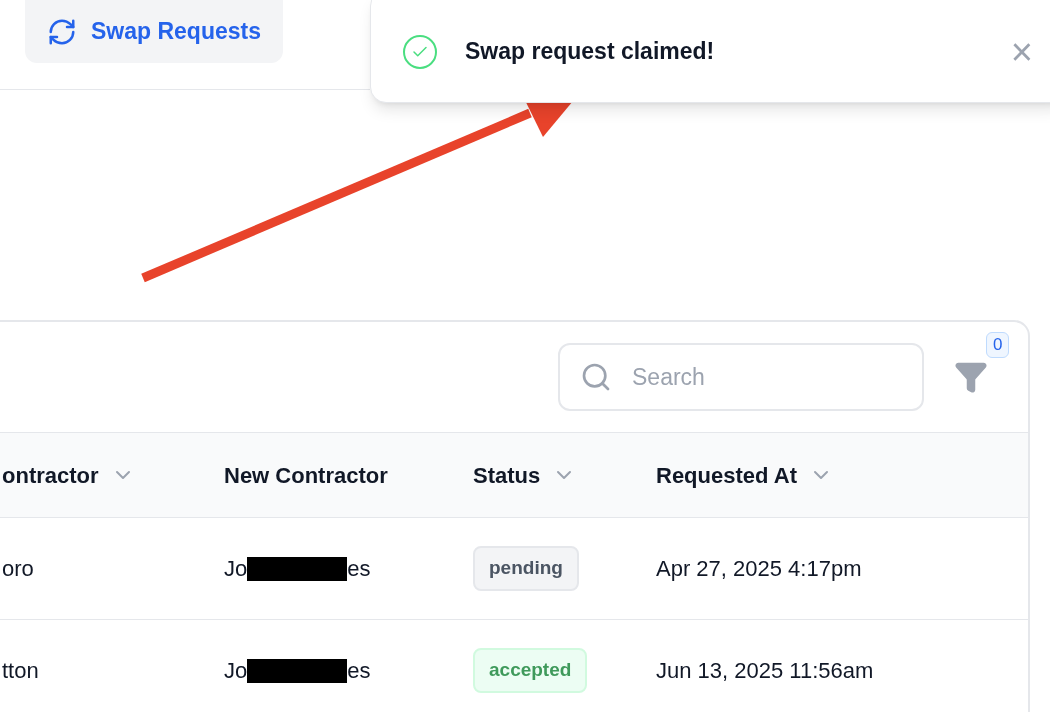  I want to click on filter-count-badge: 0, so click(998, 345).